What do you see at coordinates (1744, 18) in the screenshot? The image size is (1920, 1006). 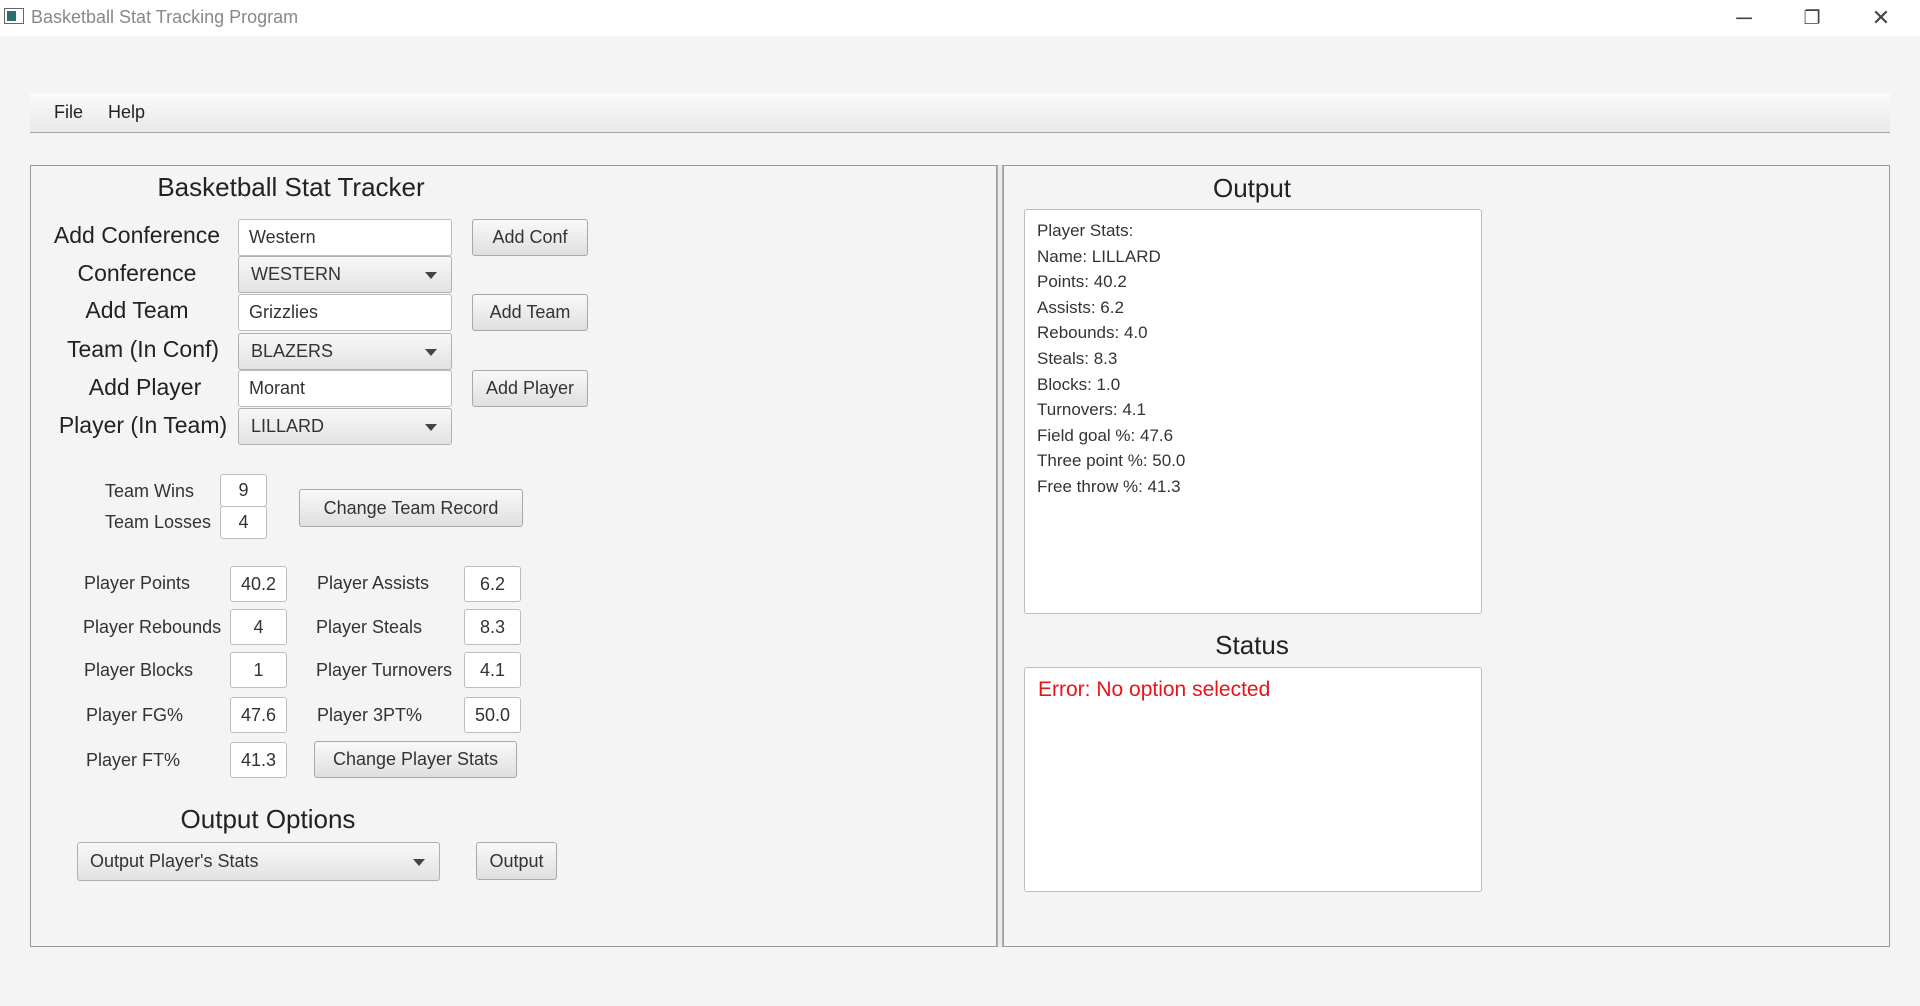 I see `minimize-icon: ─` at bounding box center [1744, 18].